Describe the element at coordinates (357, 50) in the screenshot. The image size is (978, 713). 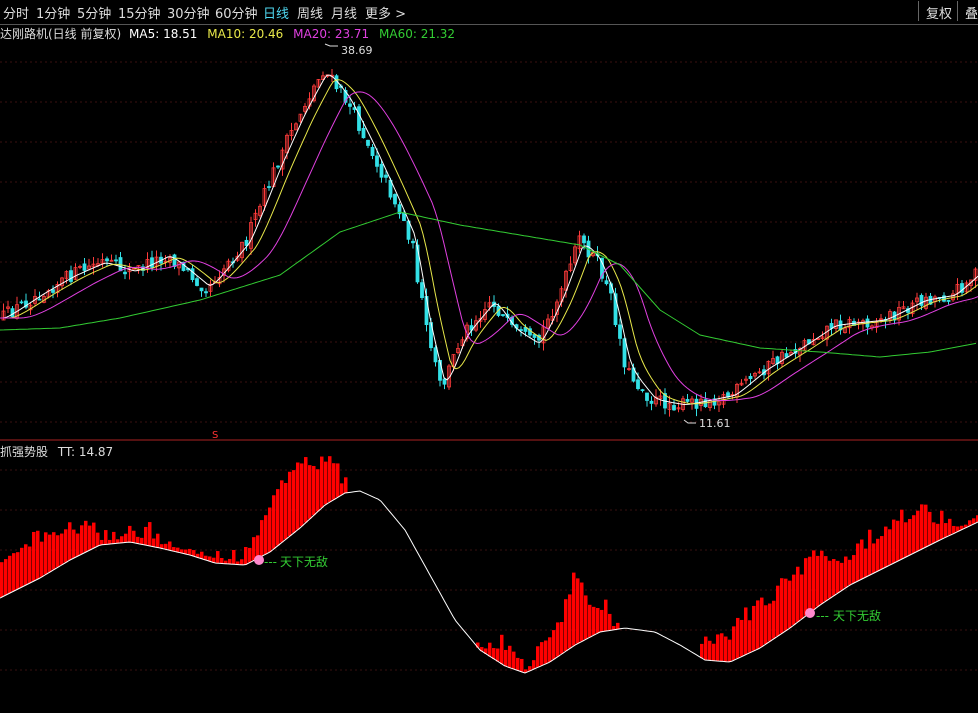
I see `high-price-label: 38.69` at that location.